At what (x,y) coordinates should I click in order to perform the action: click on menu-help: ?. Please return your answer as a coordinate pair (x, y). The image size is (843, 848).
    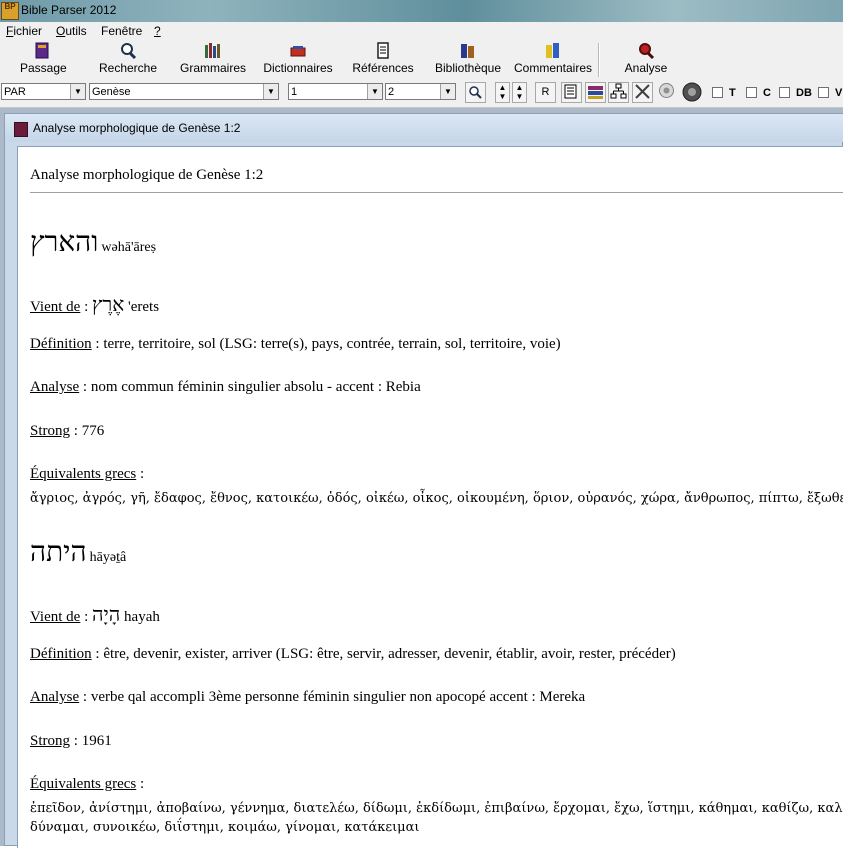
    Looking at the image, I should click on (157, 31).